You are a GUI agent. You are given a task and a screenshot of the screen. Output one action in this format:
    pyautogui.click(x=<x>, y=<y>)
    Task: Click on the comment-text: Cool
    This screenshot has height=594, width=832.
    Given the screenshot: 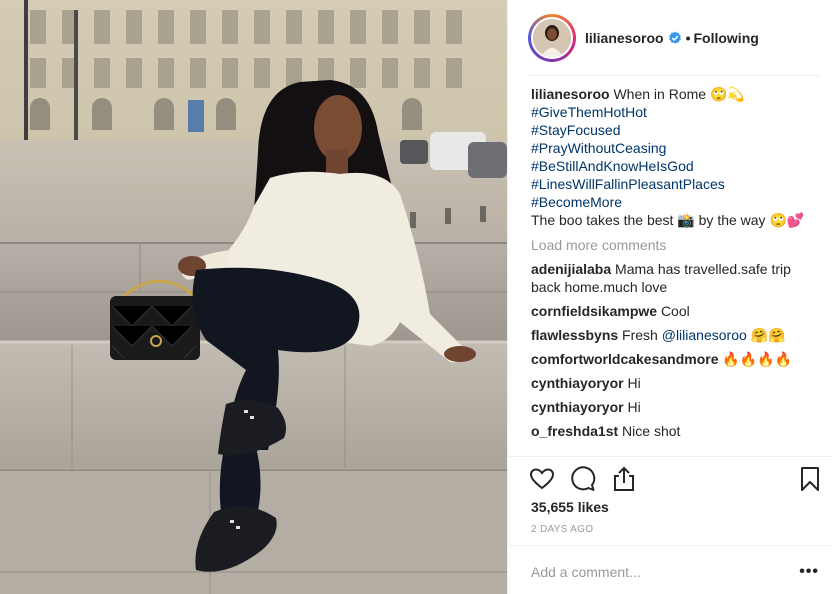 What is the action you would take?
    pyautogui.click(x=675, y=311)
    